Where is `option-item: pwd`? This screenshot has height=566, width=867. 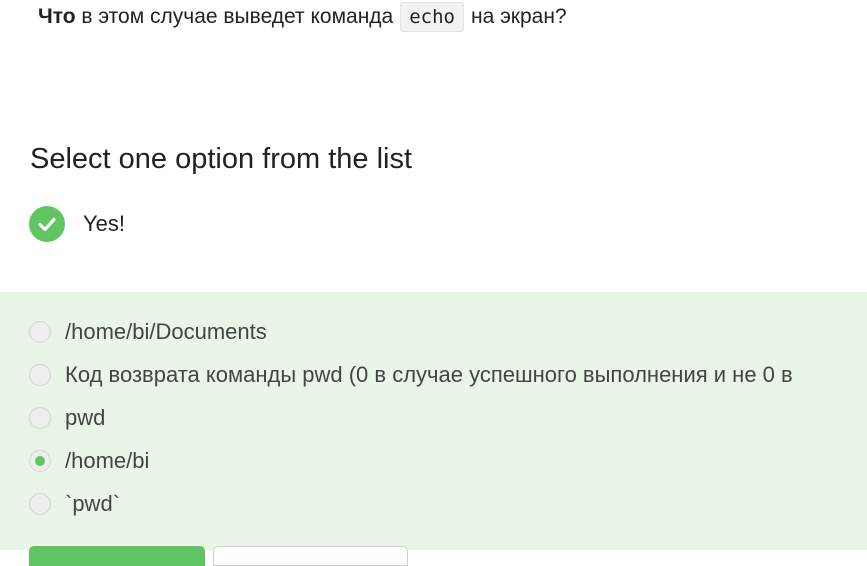 option-item: pwd is located at coordinates (67, 418).